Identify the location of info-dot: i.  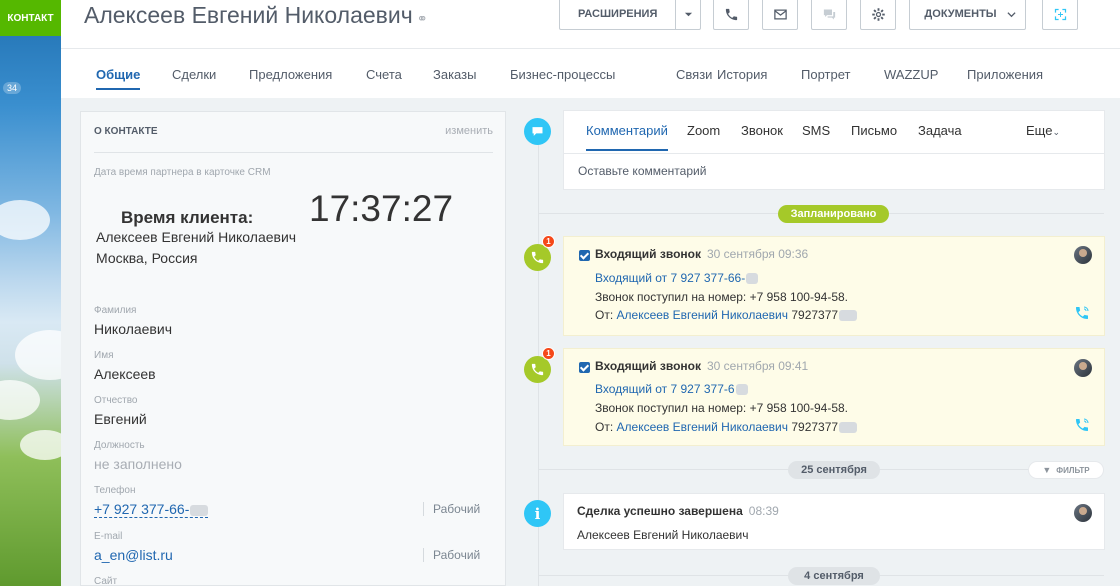
(537, 513).